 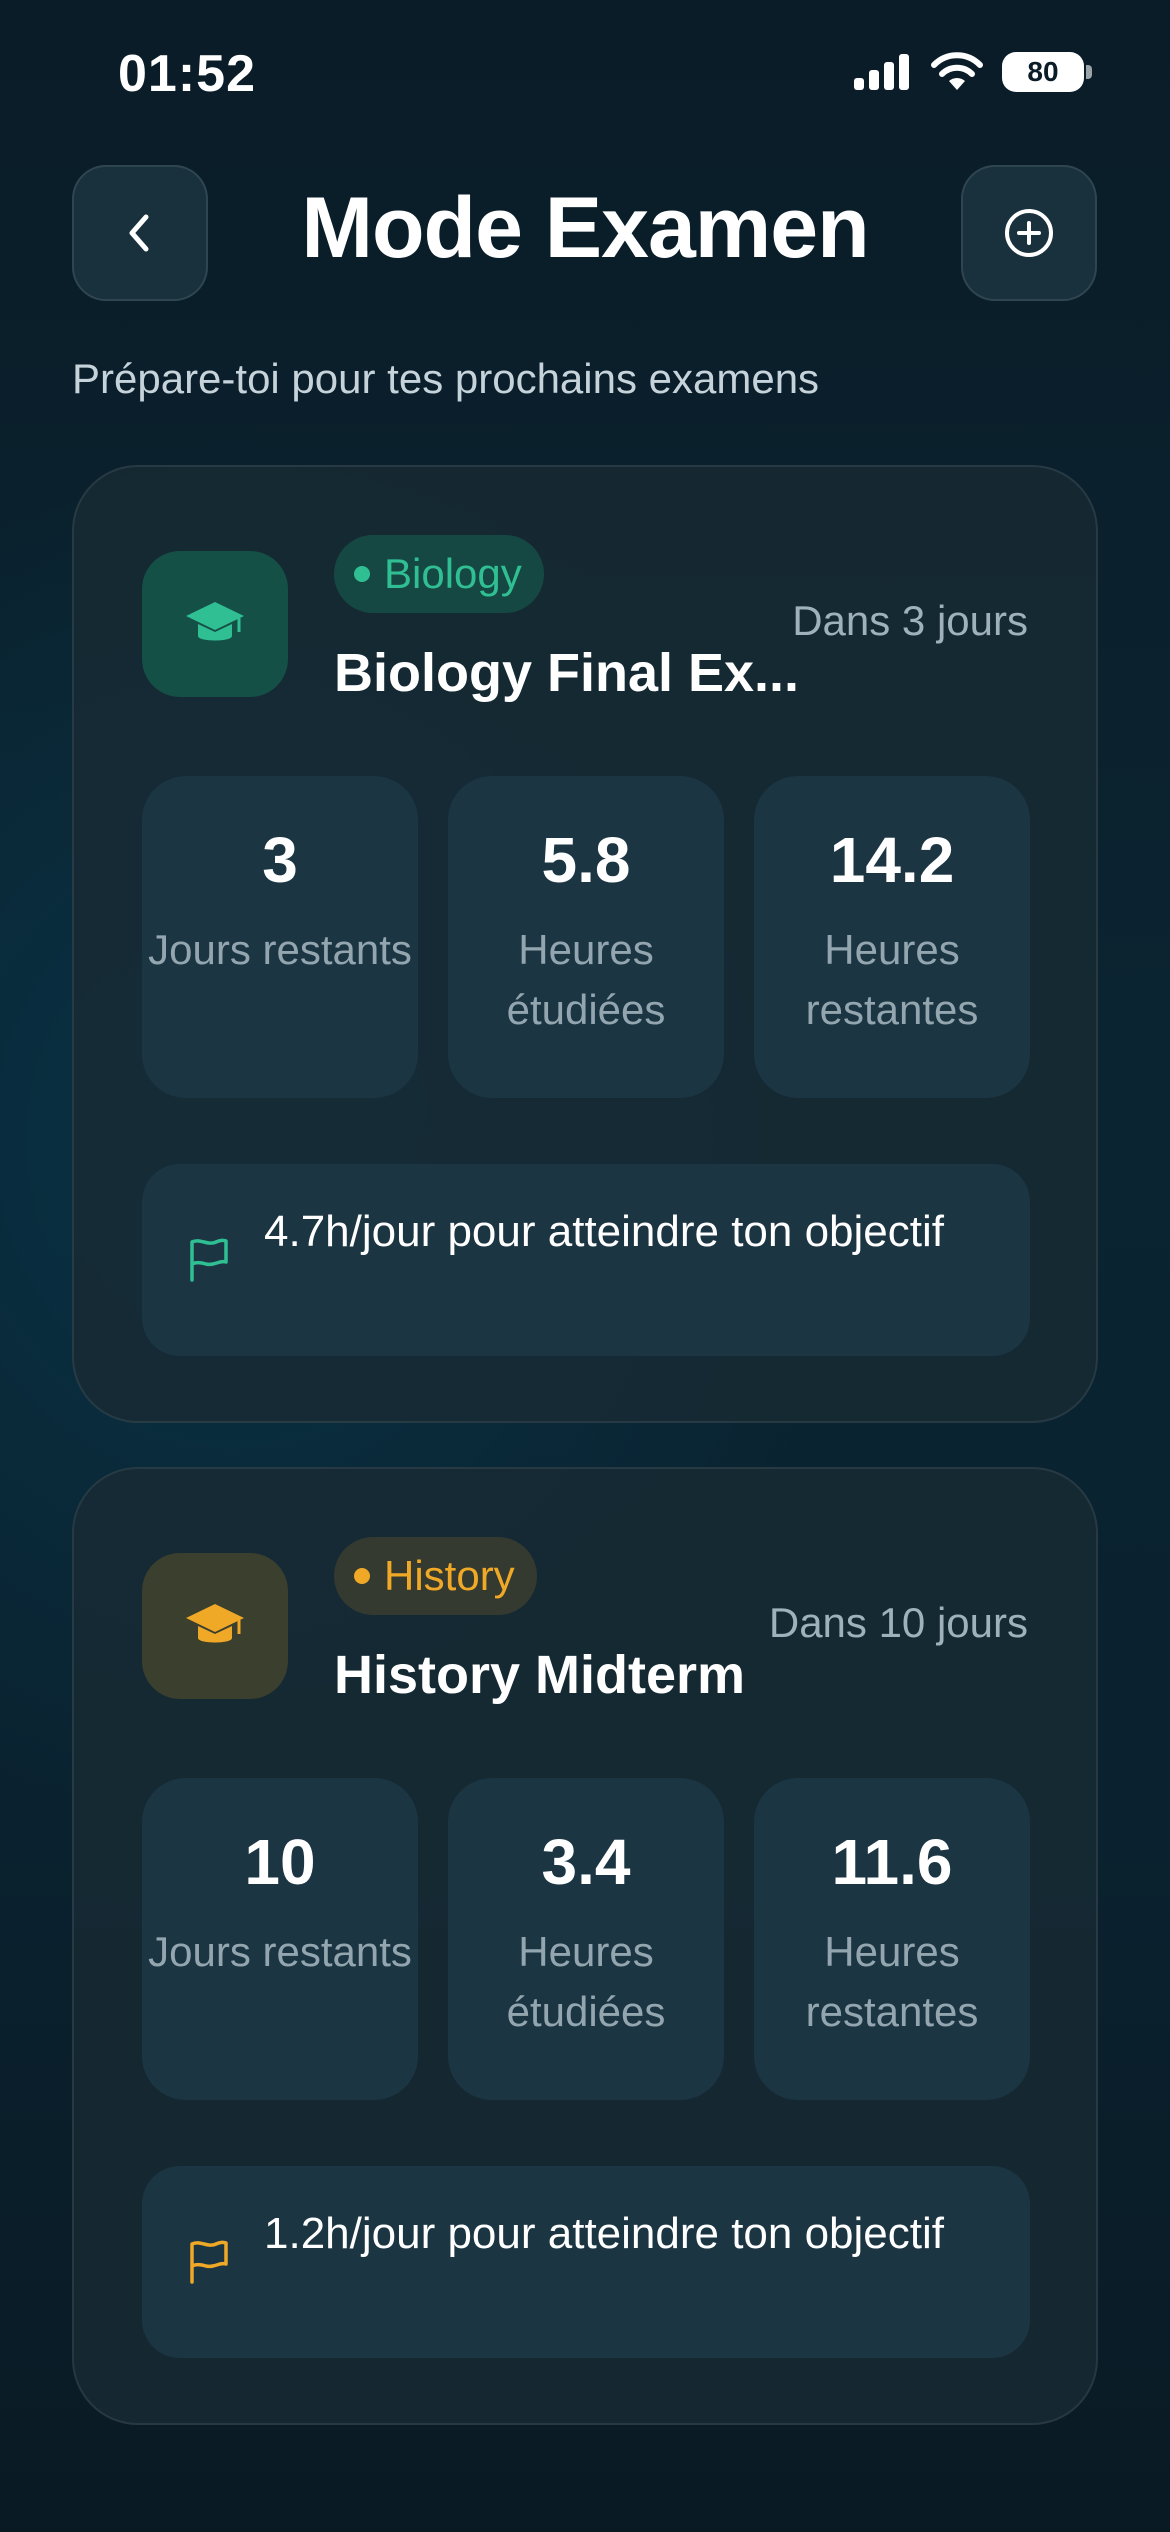 What do you see at coordinates (1089, 72) in the screenshot?
I see `battery-cap` at bounding box center [1089, 72].